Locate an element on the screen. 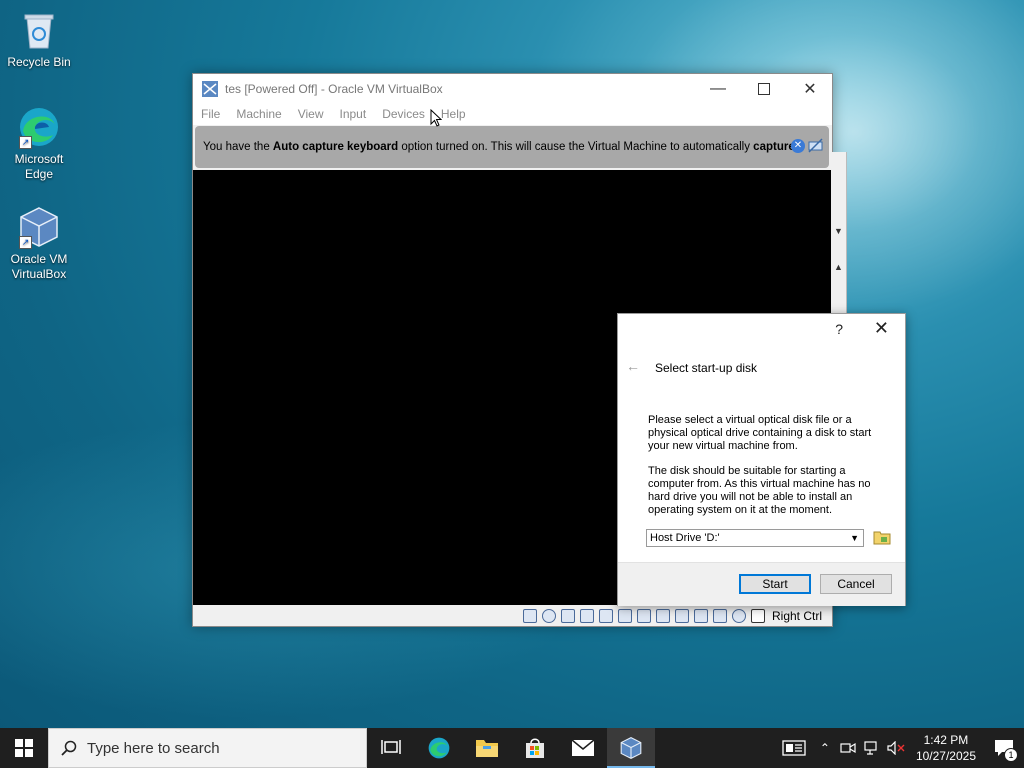 The width and height of the screenshot is (1024, 768). menu-devices: Devices is located at coordinates (403, 114).